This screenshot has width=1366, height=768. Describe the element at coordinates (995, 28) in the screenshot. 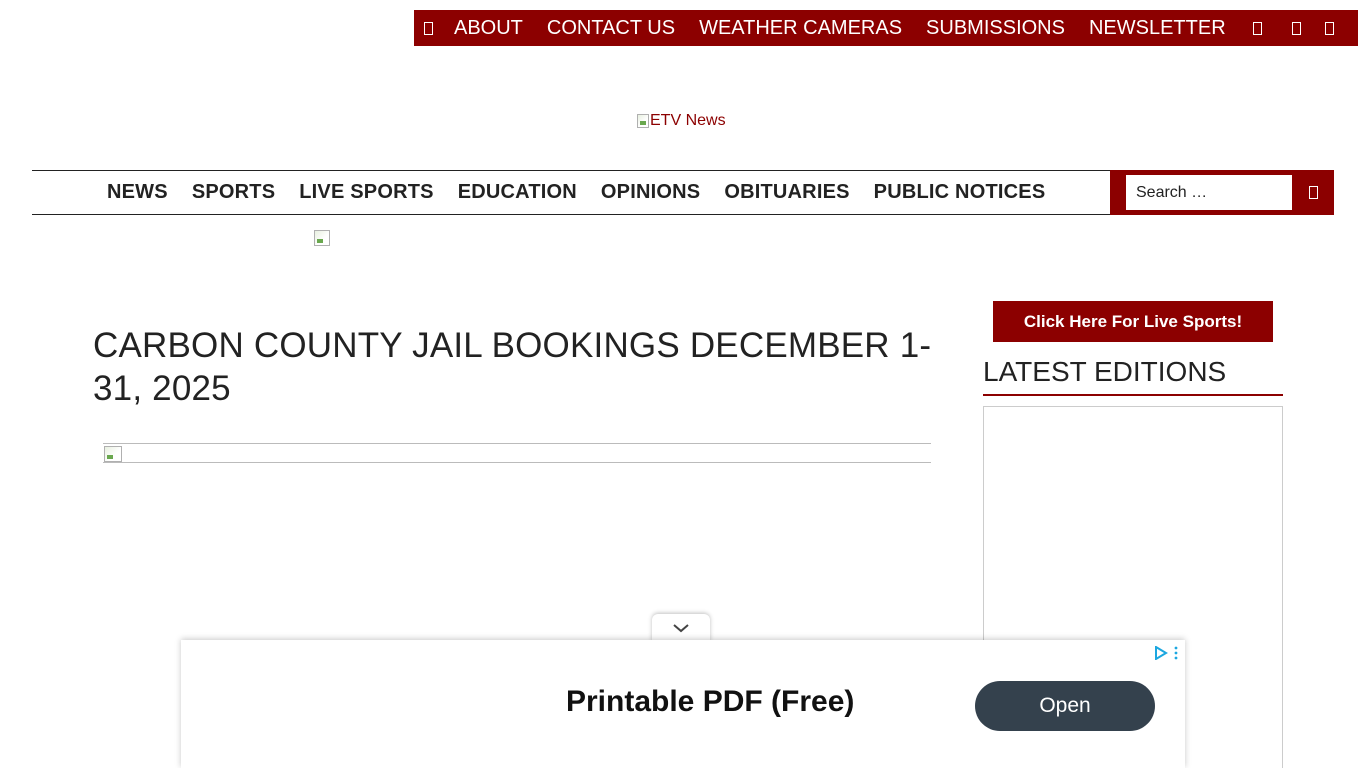

I see `top-link-submissions: SUBMISSIONS` at that location.